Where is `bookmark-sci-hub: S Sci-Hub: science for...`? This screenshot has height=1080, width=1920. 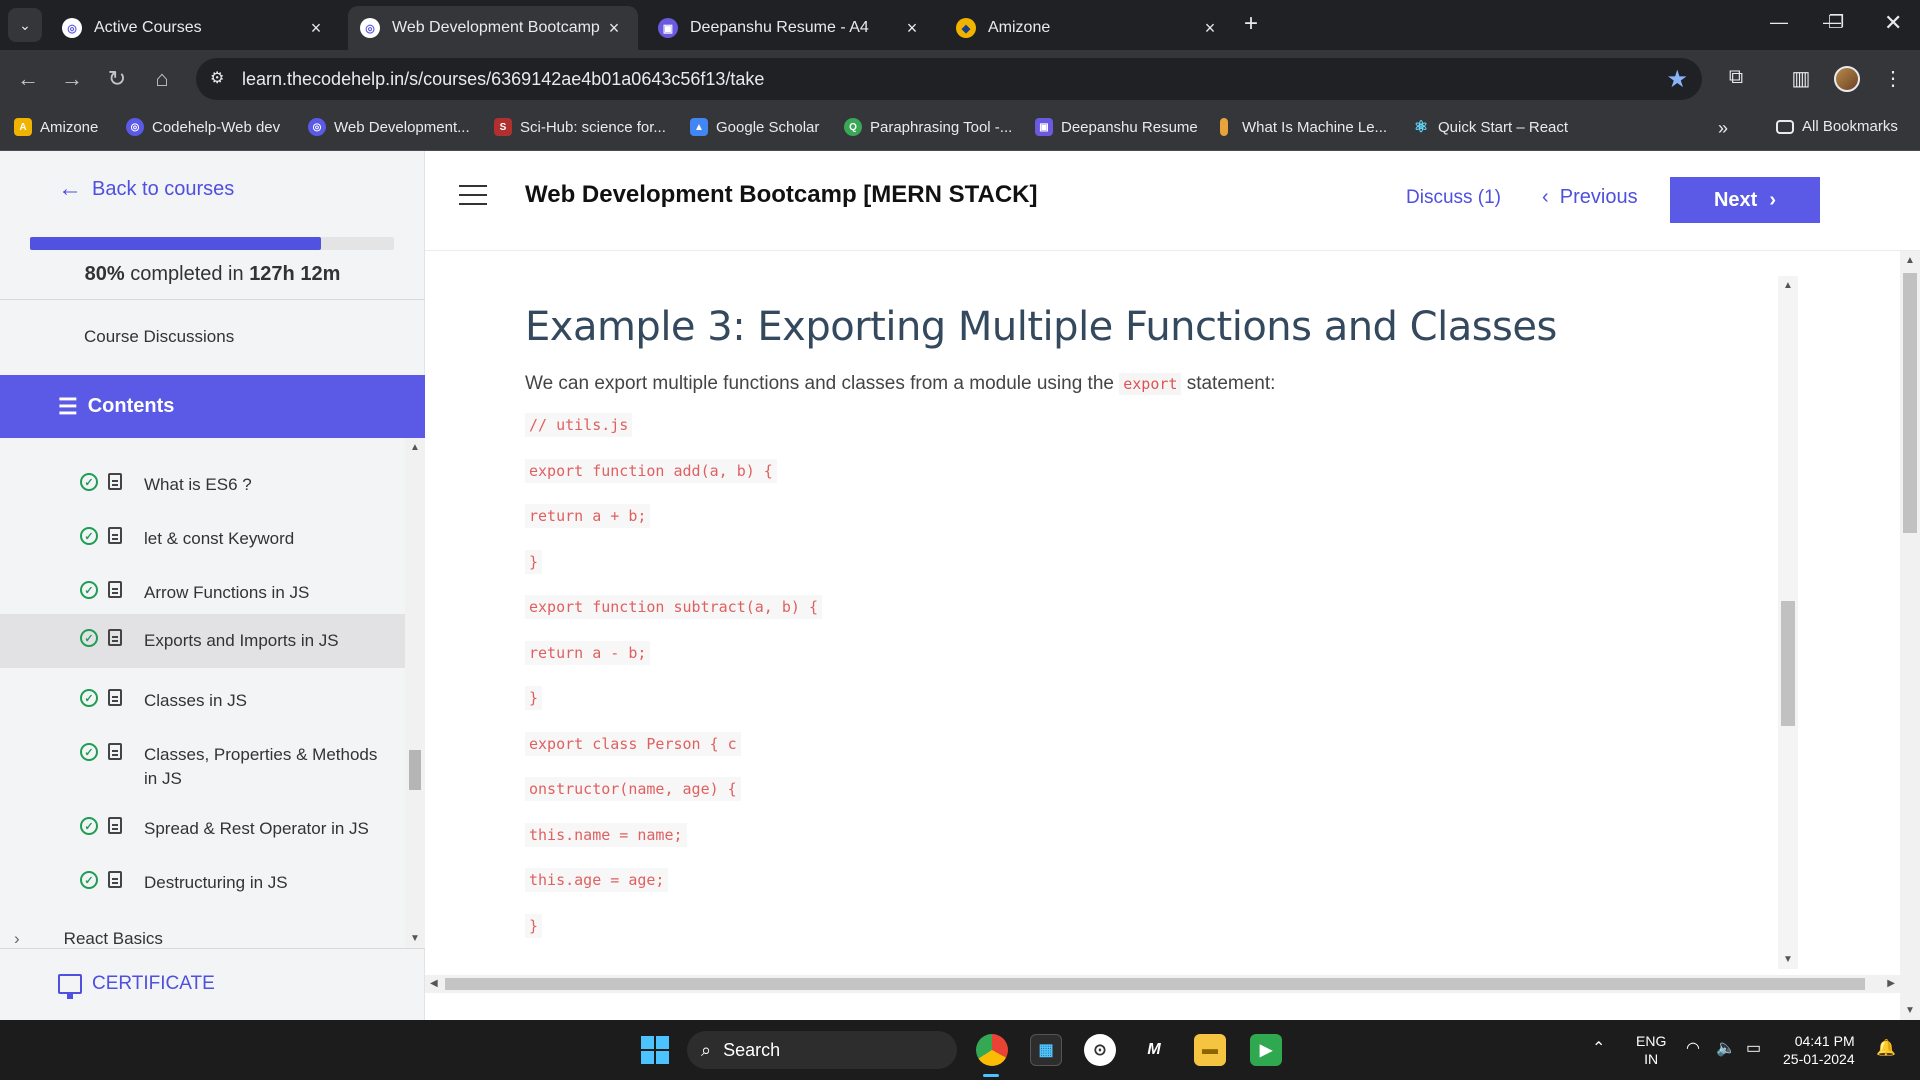 bookmark-sci-hub: S Sci-Hub: science for... is located at coordinates (580, 127).